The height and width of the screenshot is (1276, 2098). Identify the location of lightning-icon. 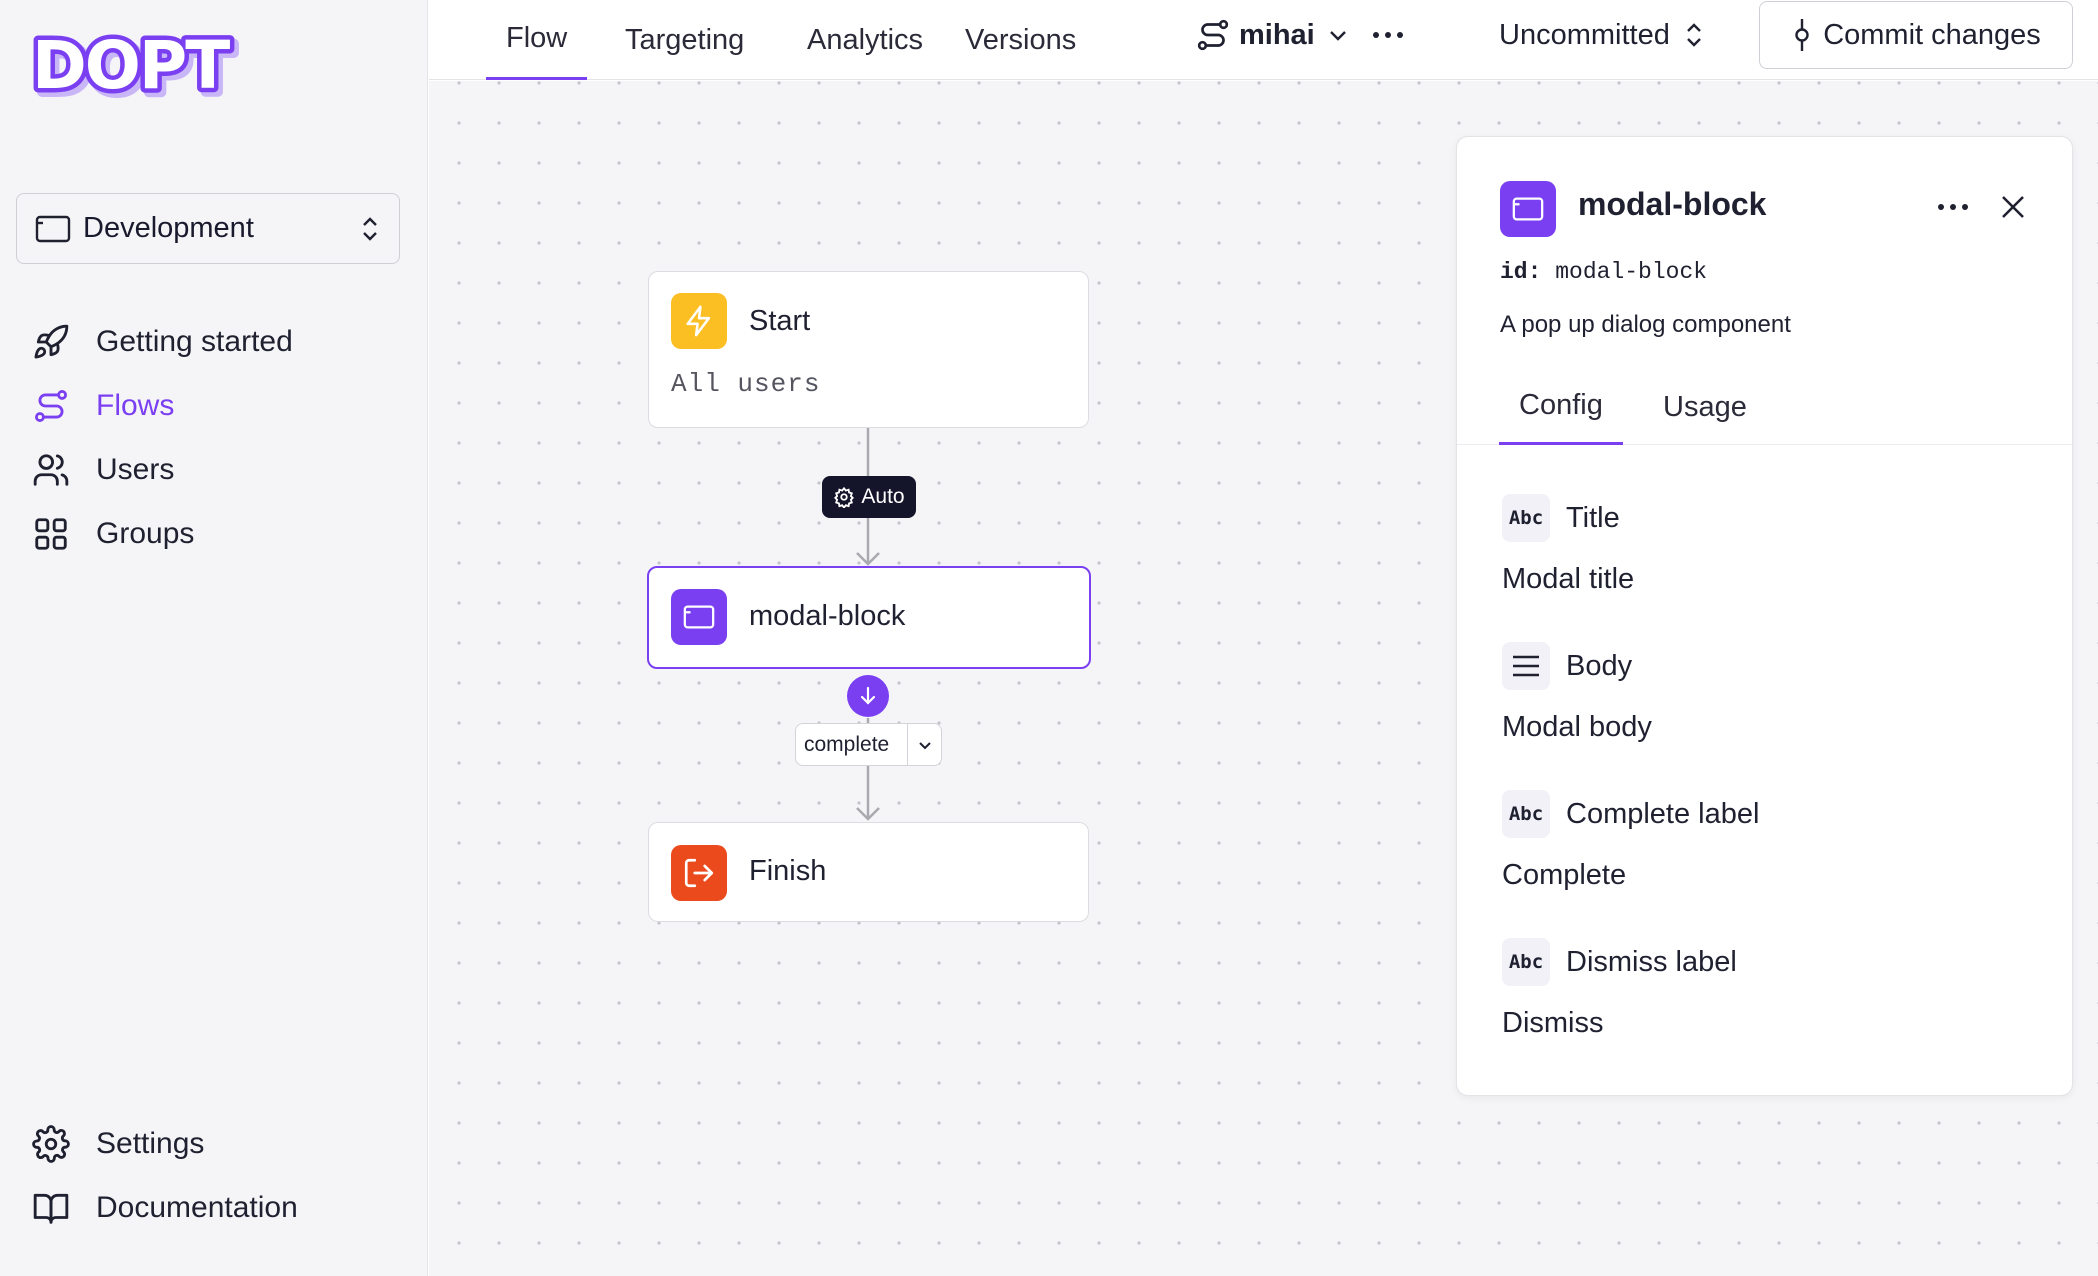
(699, 321).